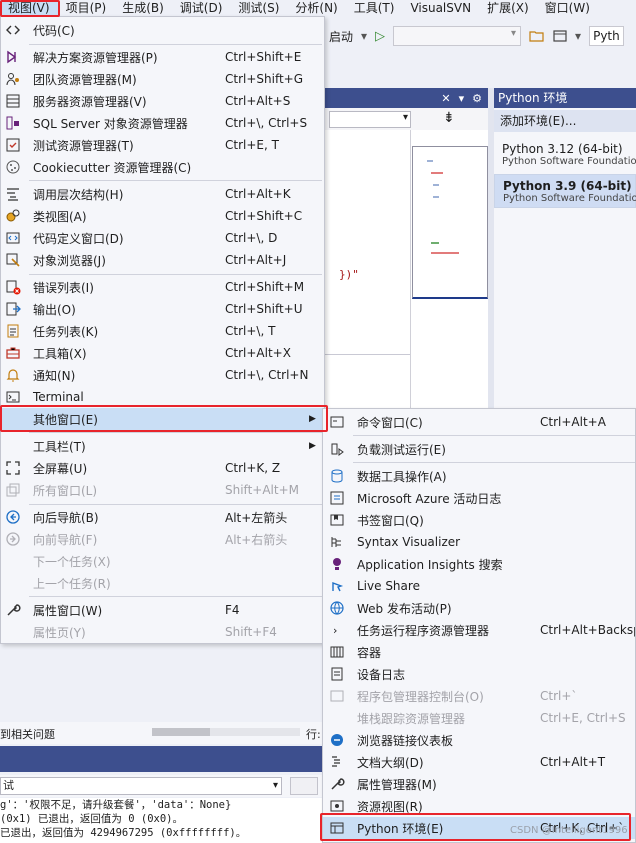 The height and width of the screenshot is (843, 636). What do you see at coordinates (390, 422) in the screenshot?
I see `submenu-item-label: 命令窗口(C)` at bounding box center [390, 422].